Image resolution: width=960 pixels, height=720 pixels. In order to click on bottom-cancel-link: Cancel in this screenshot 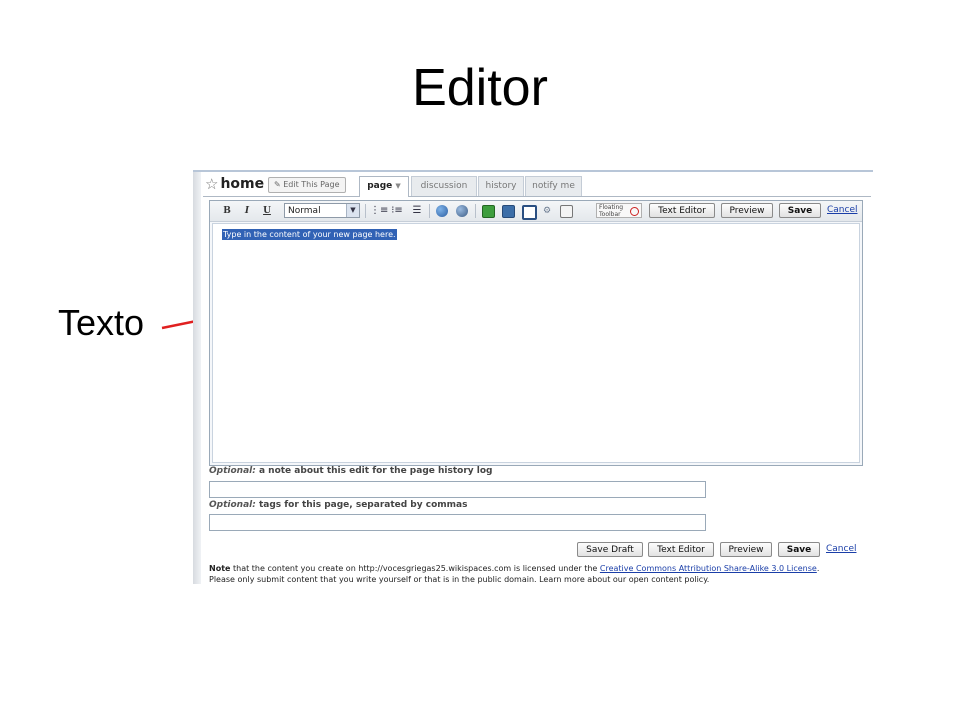, I will do `click(841, 549)`.